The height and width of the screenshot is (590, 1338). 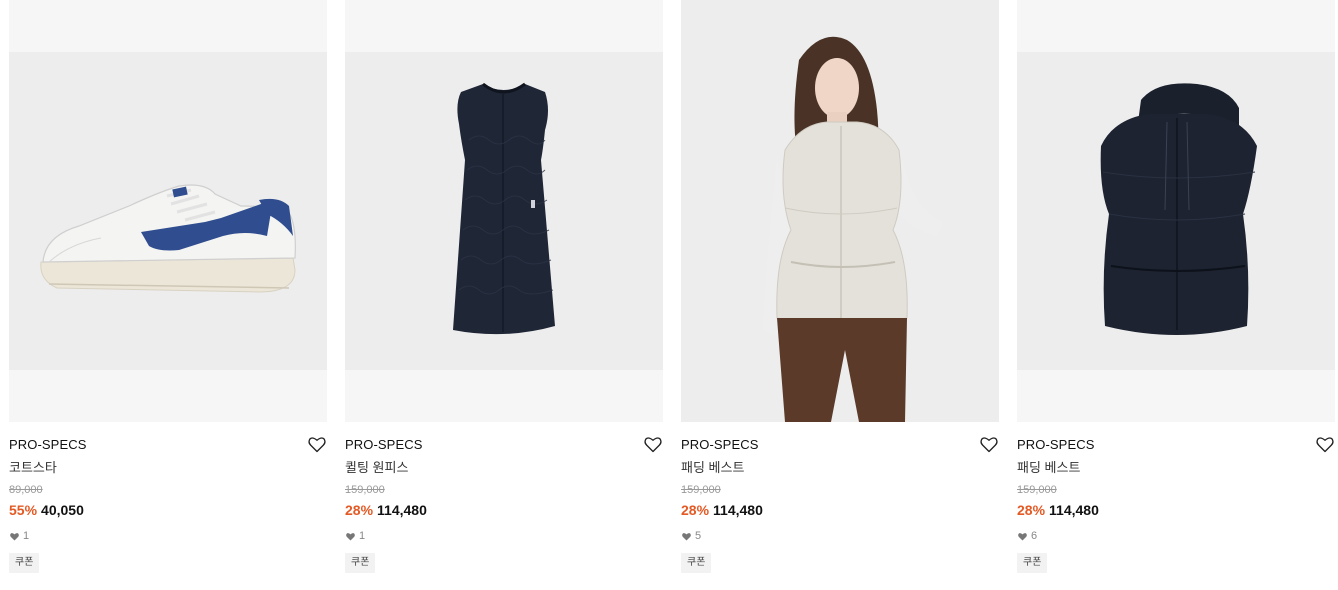 I want to click on hooded-vest-image, so click(x=1178, y=209).